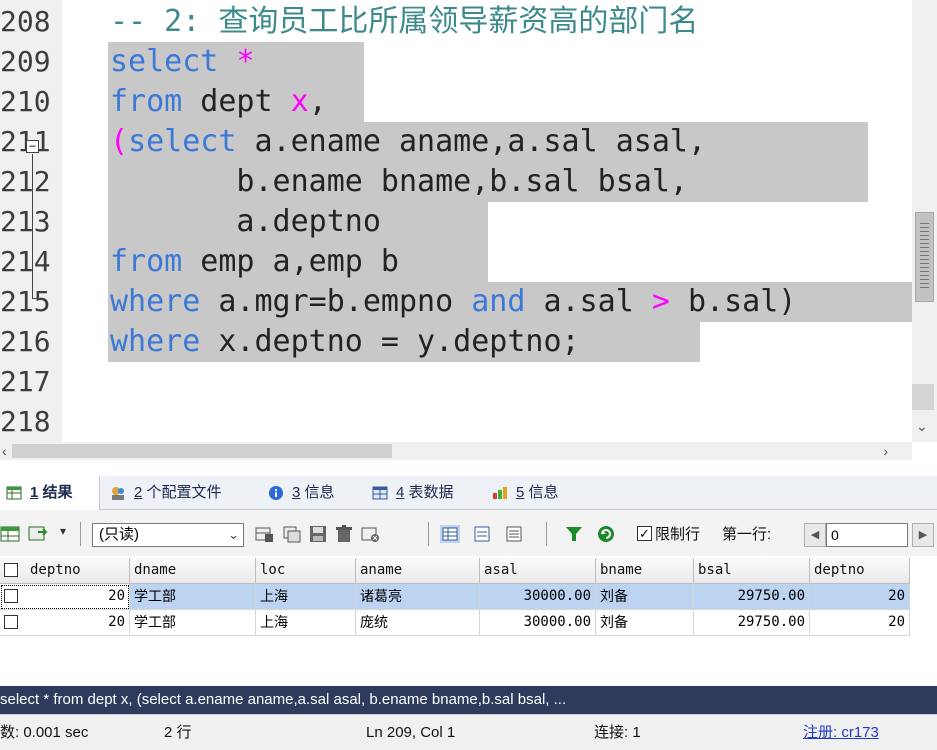  What do you see at coordinates (418, 623) in the screenshot?
I see `table-cell: 庞统` at bounding box center [418, 623].